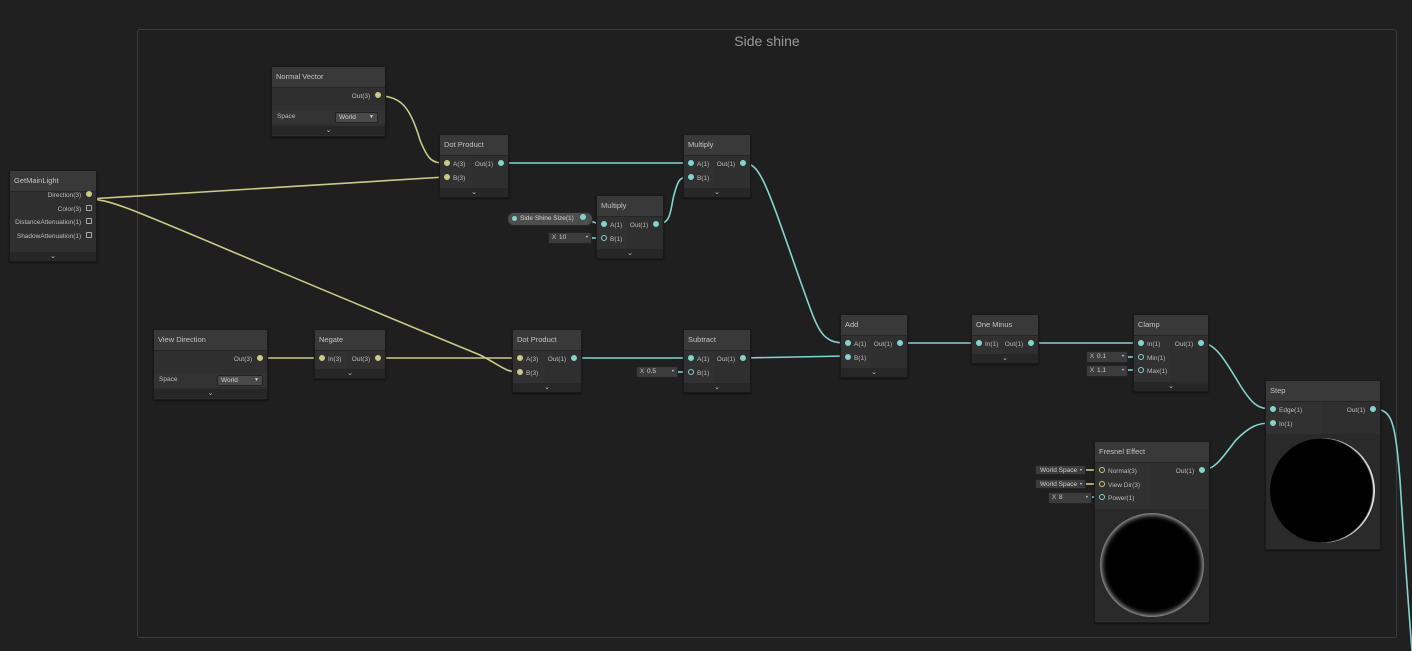 The image size is (1412, 651). I want to click on input-in: In(3), so click(330, 360).